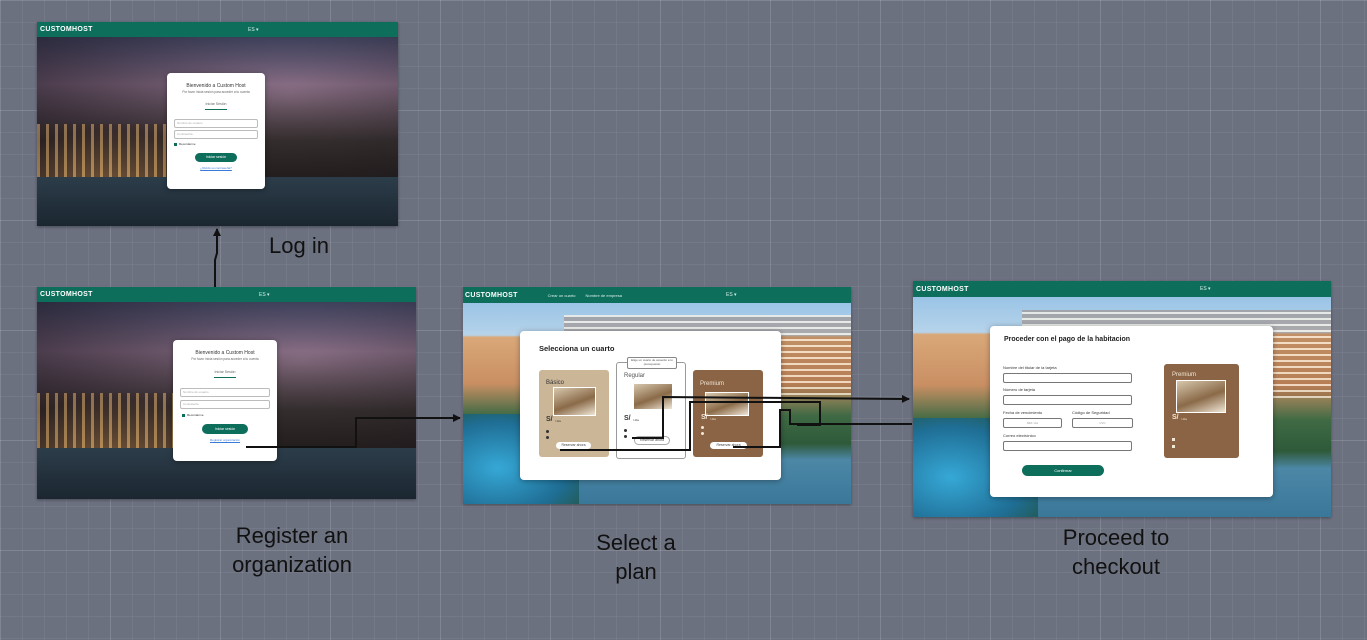 This screenshot has width=1367, height=640. I want to click on caption-register: Register an organization, so click(292, 550).